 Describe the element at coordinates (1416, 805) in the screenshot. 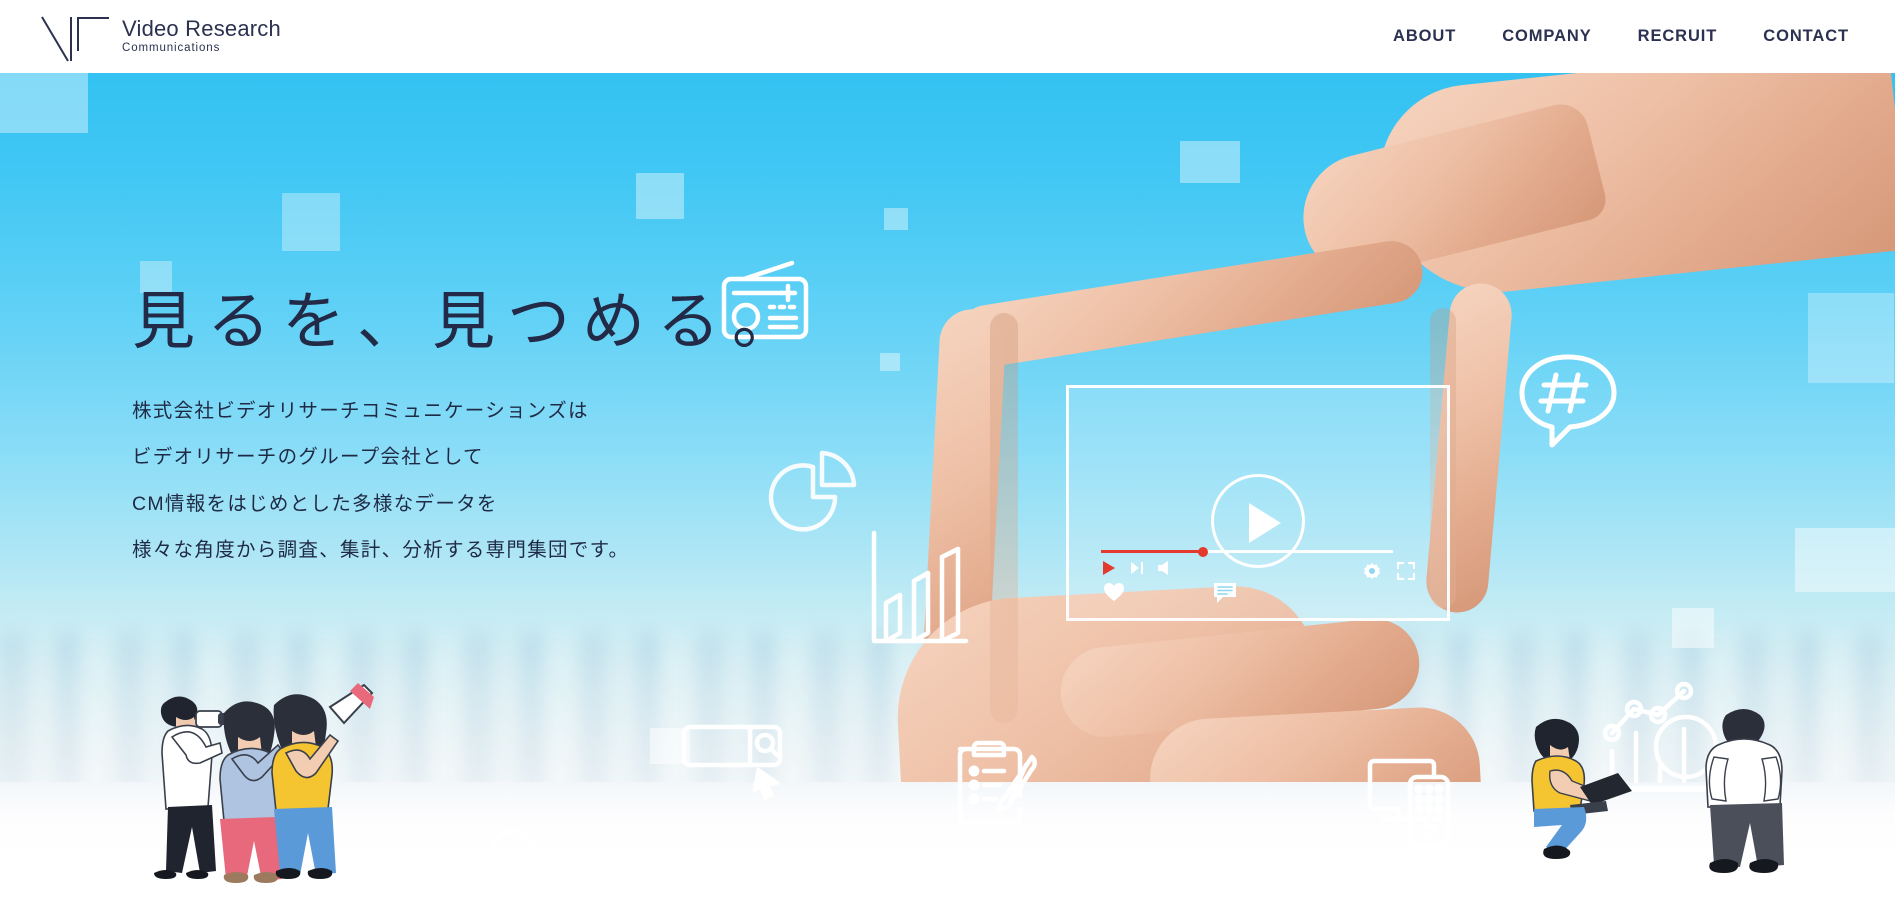

I see `tv-remote-icon` at that location.